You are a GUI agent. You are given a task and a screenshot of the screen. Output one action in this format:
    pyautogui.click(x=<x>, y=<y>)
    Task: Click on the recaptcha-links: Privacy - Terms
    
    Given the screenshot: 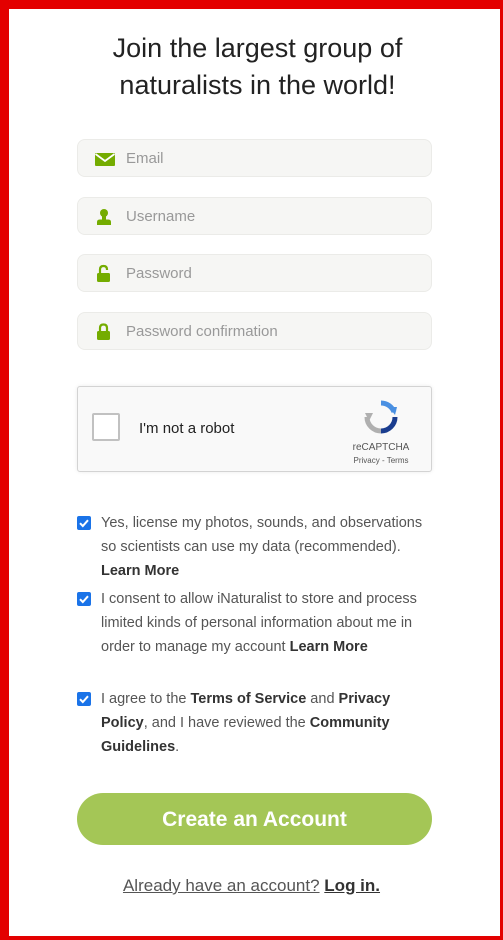 What is the action you would take?
    pyautogui.click(x=381, y=460)
    